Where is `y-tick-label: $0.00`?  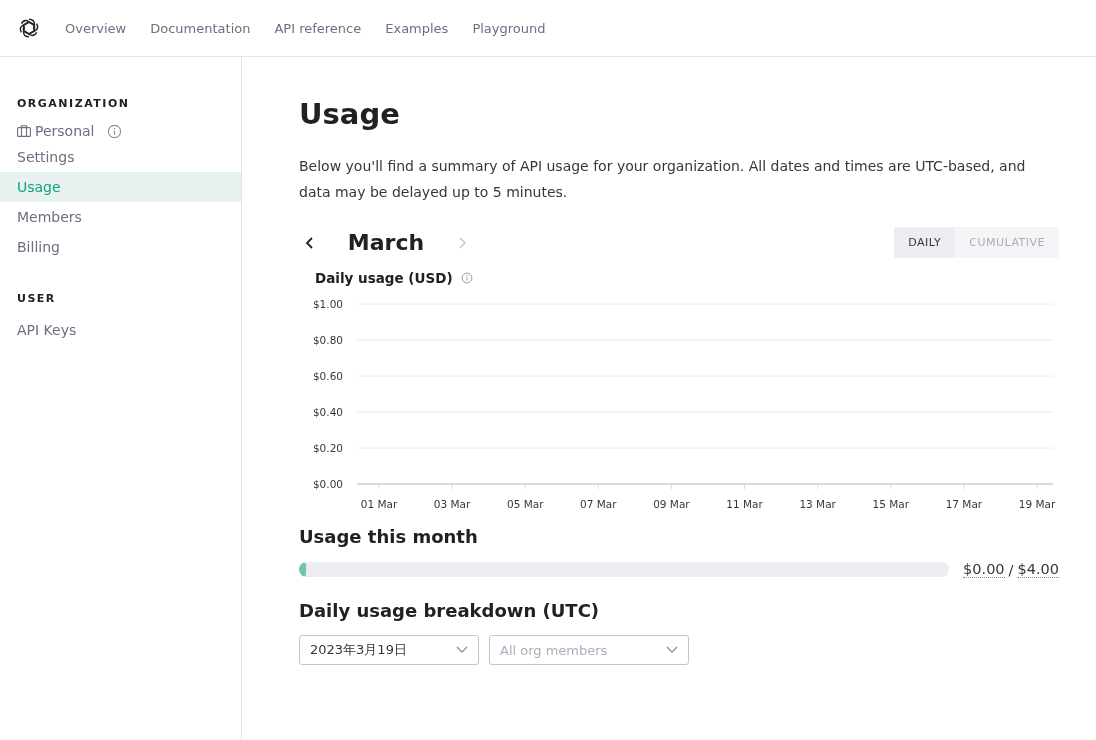
y-tick-label: $0.00 is located at coordinates (327, 484).